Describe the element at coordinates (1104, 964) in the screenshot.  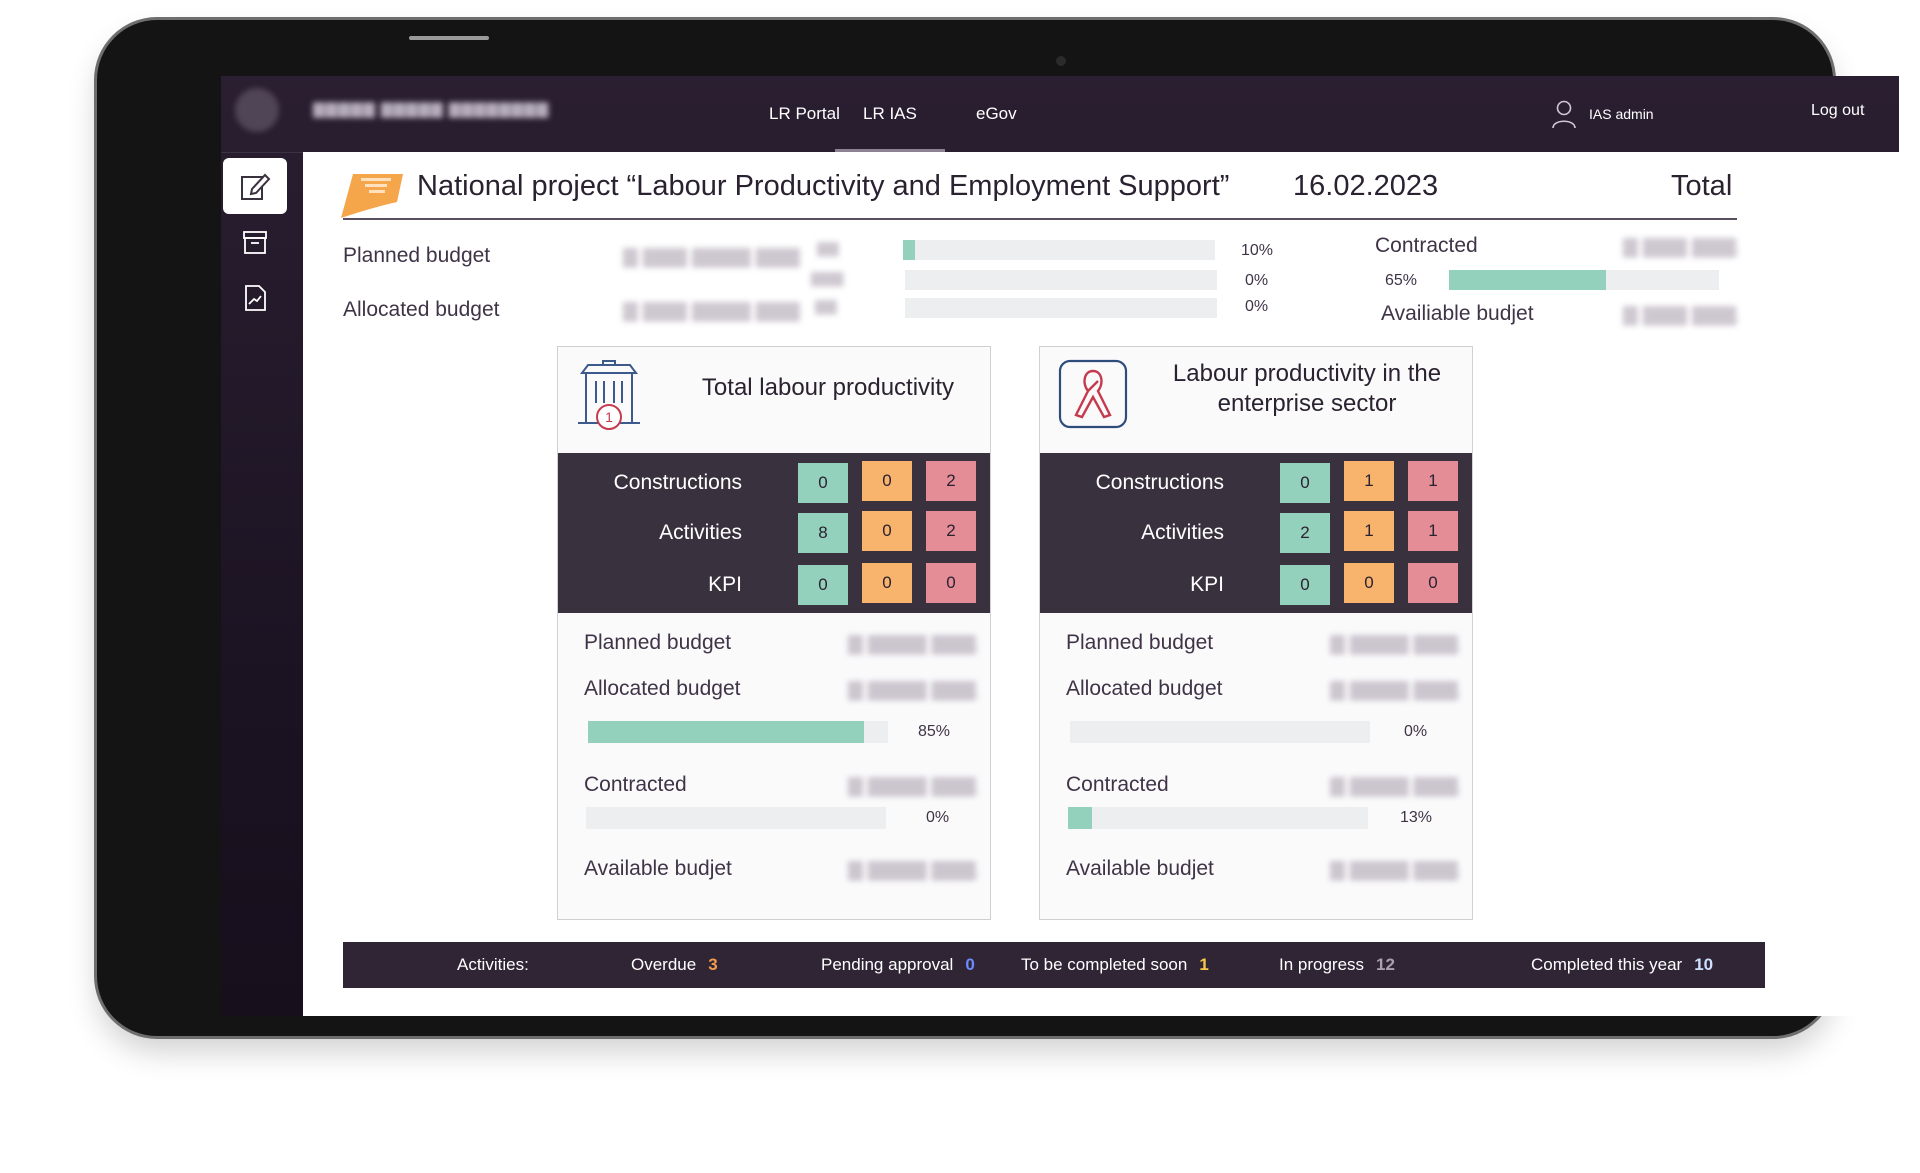
I see `soon-label: To be completed soon` at that location.